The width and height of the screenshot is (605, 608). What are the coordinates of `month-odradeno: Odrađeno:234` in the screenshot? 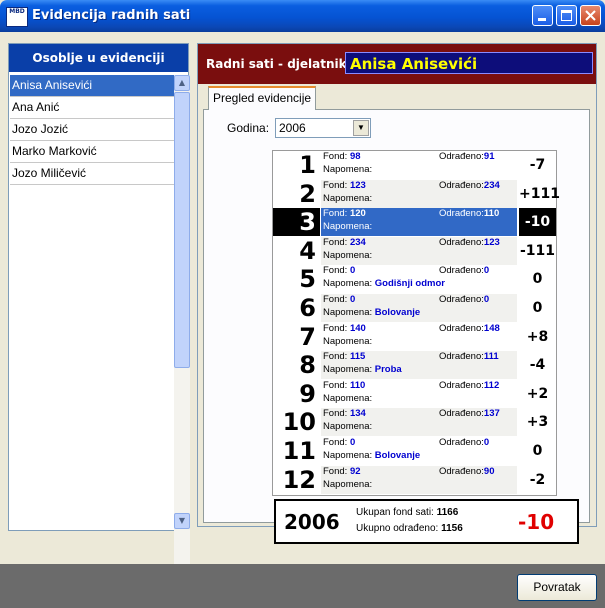 It's located at (469, 185).